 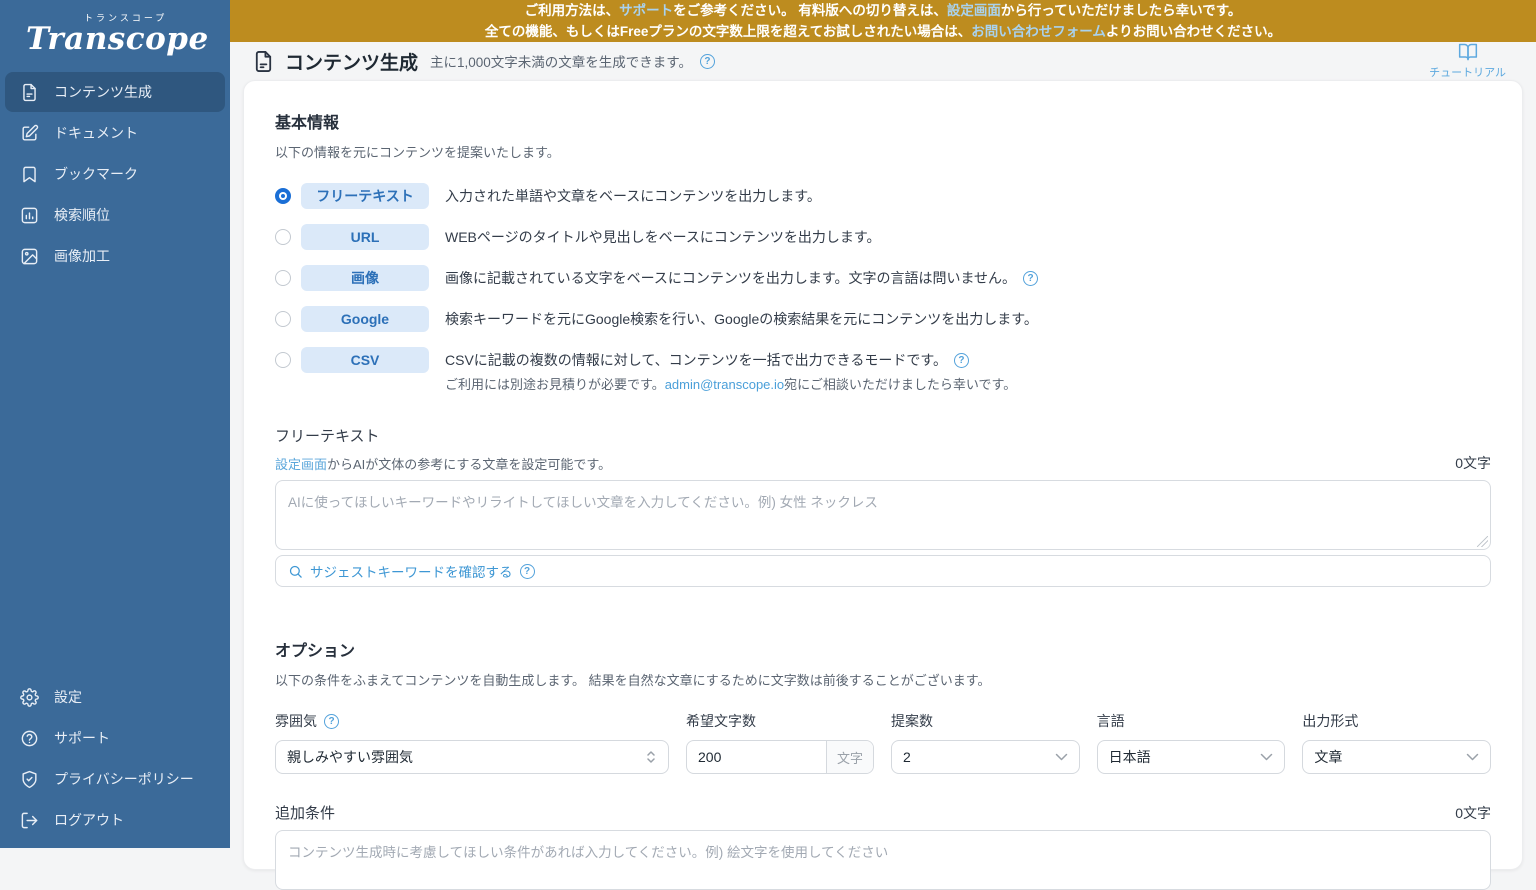 What do you see at coordinates (883, 812) in the screenshot?
I see `additional-conditions-head: 追加条件 0文字` at bounding box center [883, 812].